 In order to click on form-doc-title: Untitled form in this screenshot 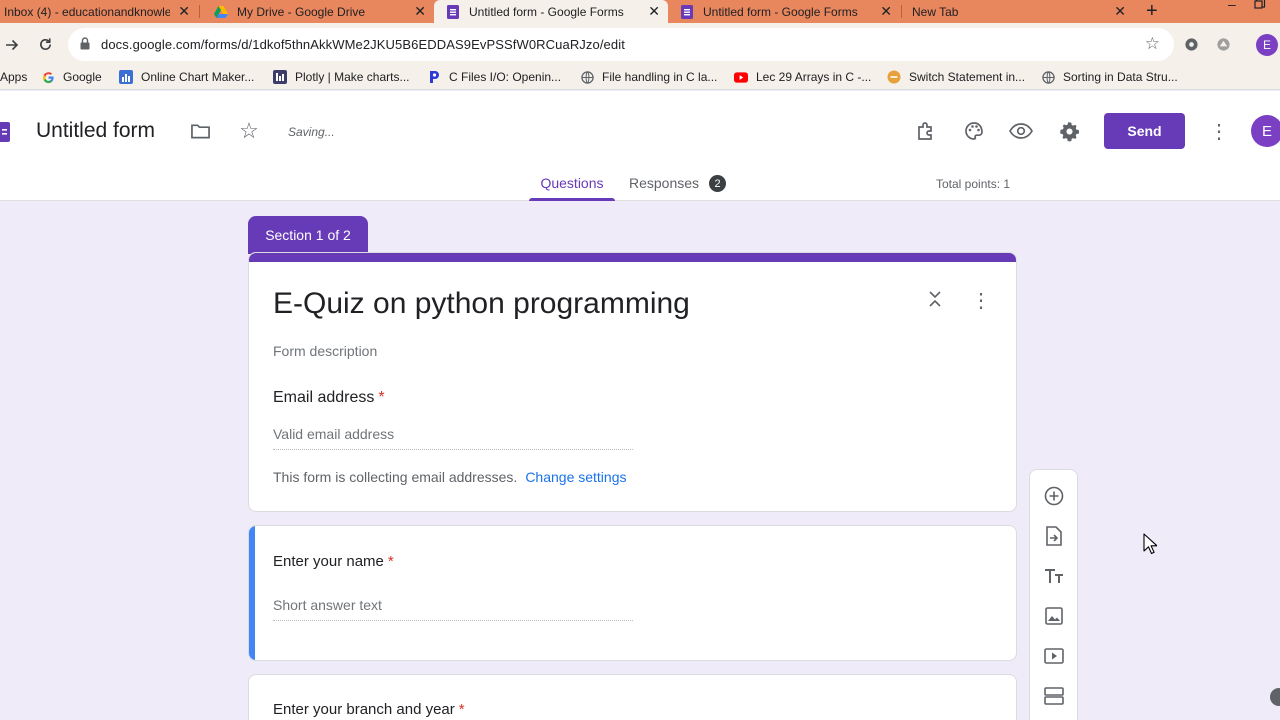, I will do `click(95, 131)`.